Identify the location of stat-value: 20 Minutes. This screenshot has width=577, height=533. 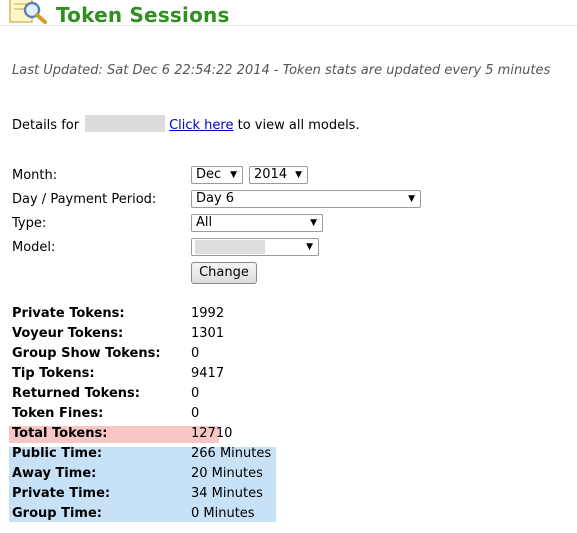
(227, 473).